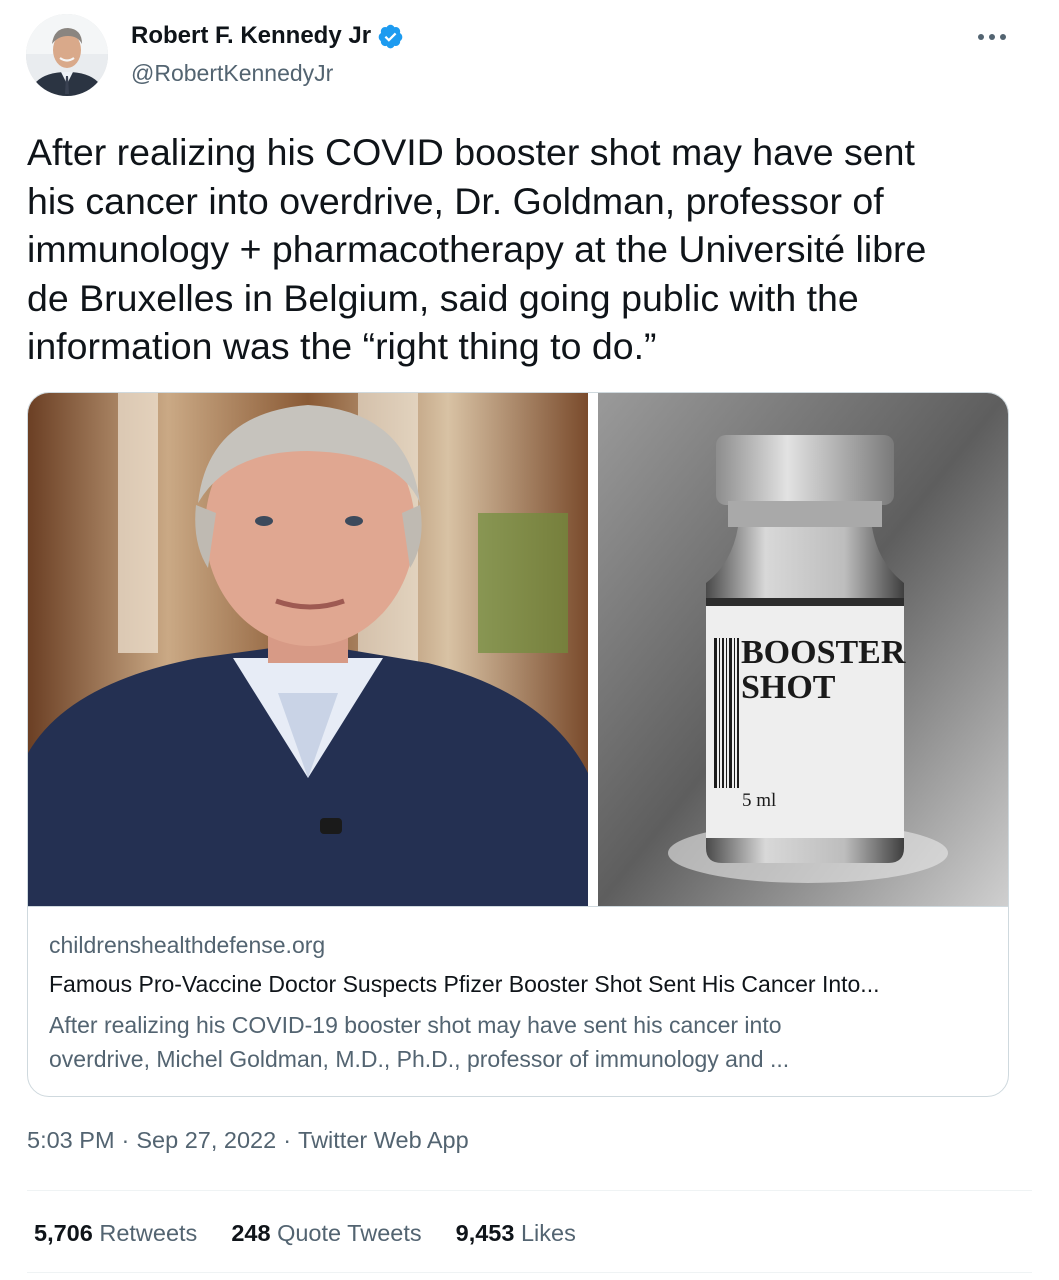 The image size is (1059, 1280). I want to click on retweets-stat: 5,706 Retweets, so click(115, 1233).